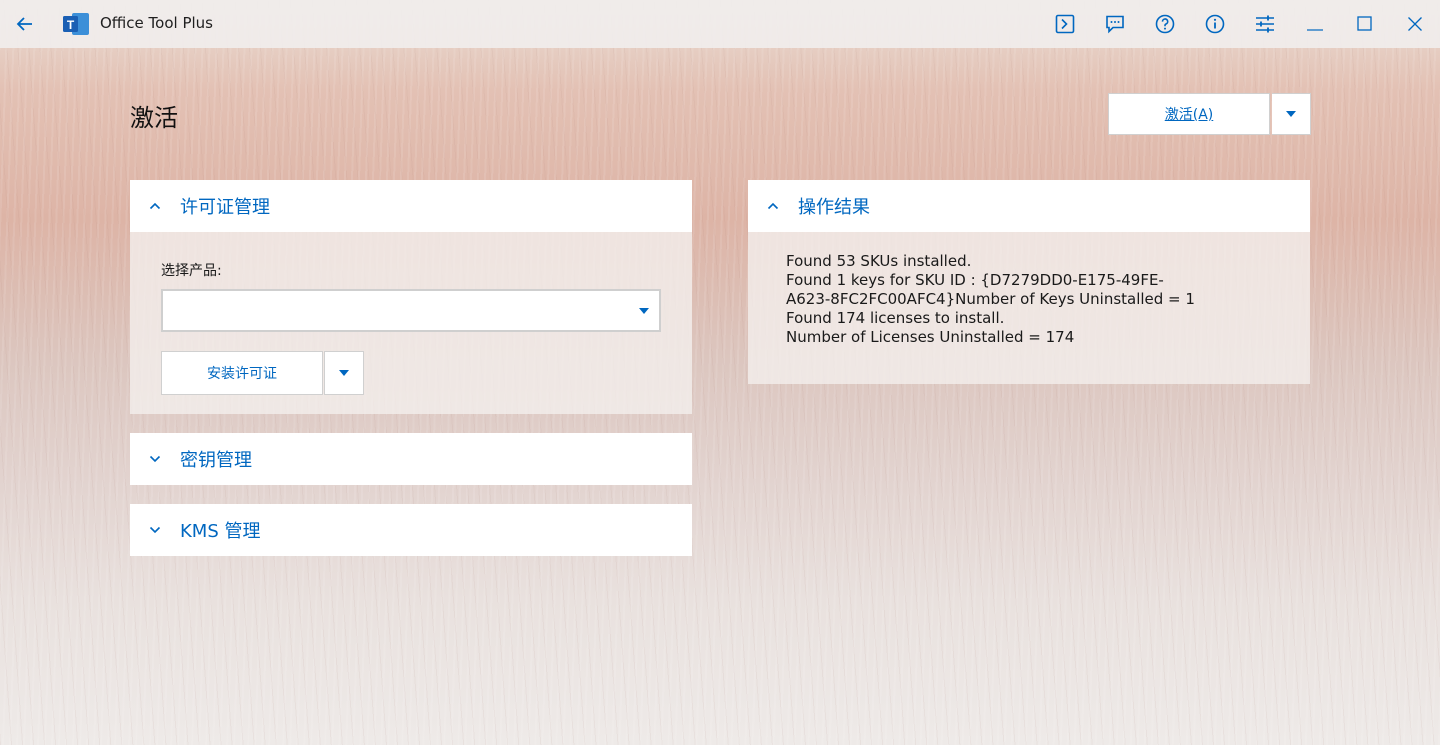 Image resolution: width=1440 pixels, height=745 pixels. Describe the element at coordinates (930, 337) in the screenshot. I see `result-line: Number of Licenses Uninstalled = 174` at that location.